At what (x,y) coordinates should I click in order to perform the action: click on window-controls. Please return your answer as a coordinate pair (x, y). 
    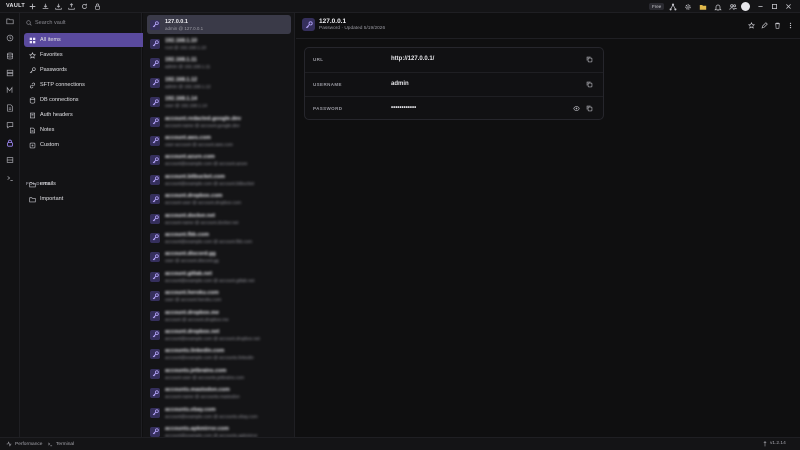
    Looking at the image, I should click on (774, 6).